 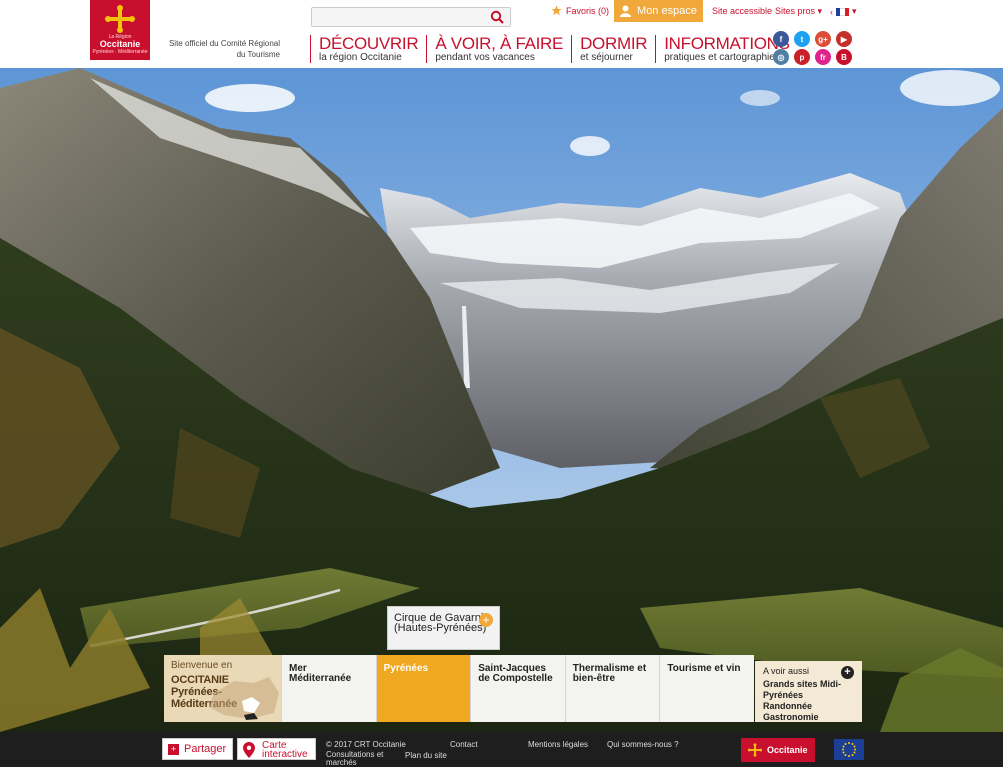 What do you see at coordinates (244, 698) in the screenshot?
I see `region-map-icon` at bounding box center [244, 698].